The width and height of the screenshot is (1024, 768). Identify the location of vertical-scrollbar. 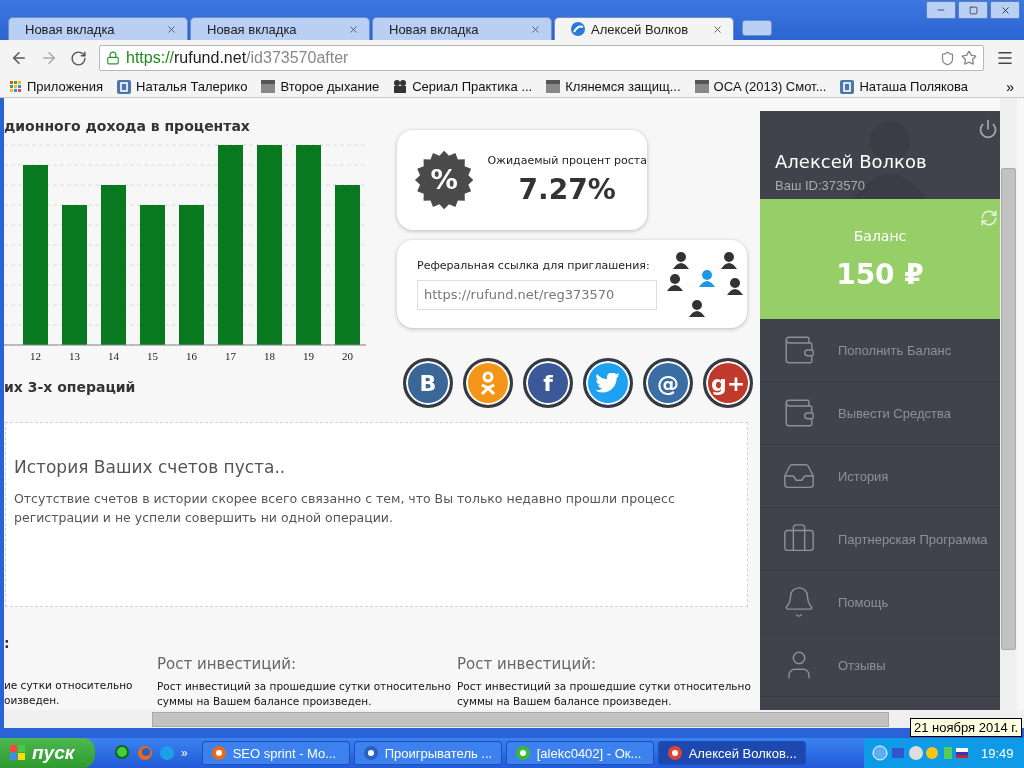
(1008, 404).